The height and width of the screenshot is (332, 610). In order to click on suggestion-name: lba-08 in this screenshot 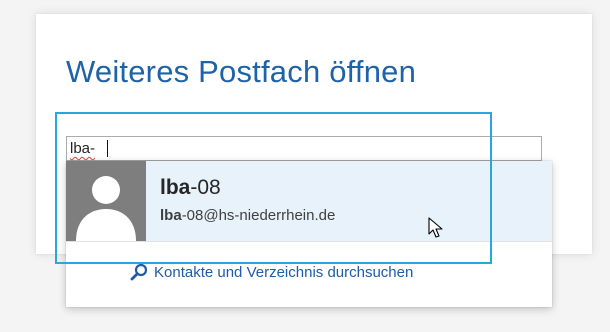, I will do `click(190, 188)`.